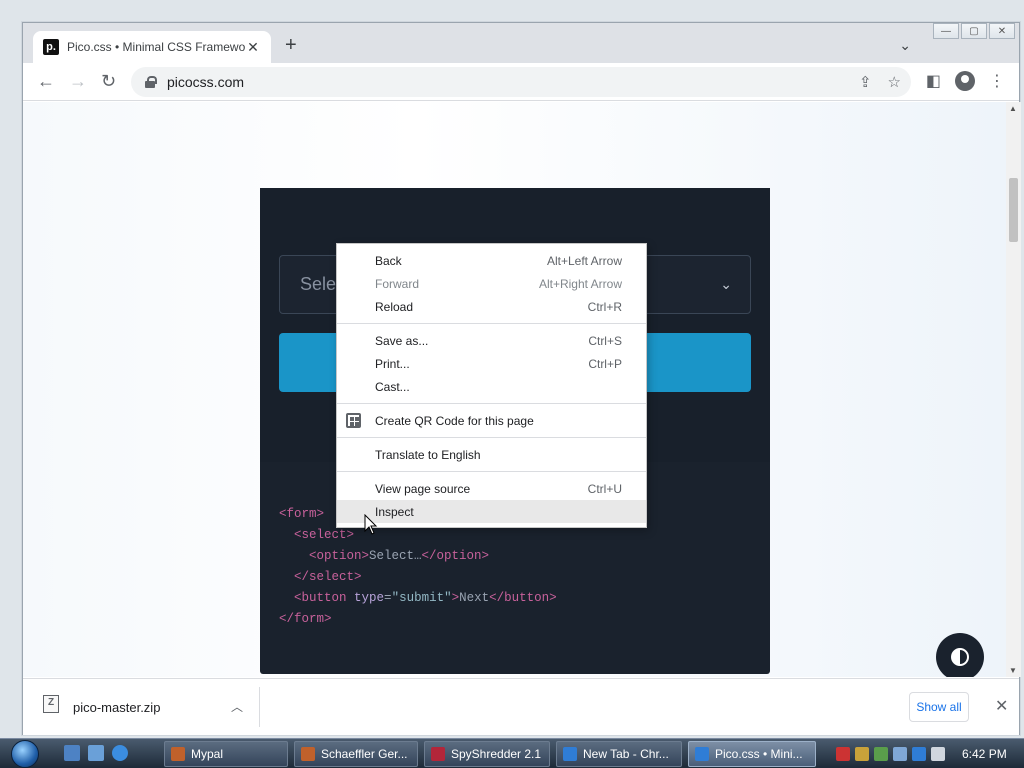  What do you see at coordinates (259, 707) in the screenshot?
I see `divider` at bounding box center [259, 707].